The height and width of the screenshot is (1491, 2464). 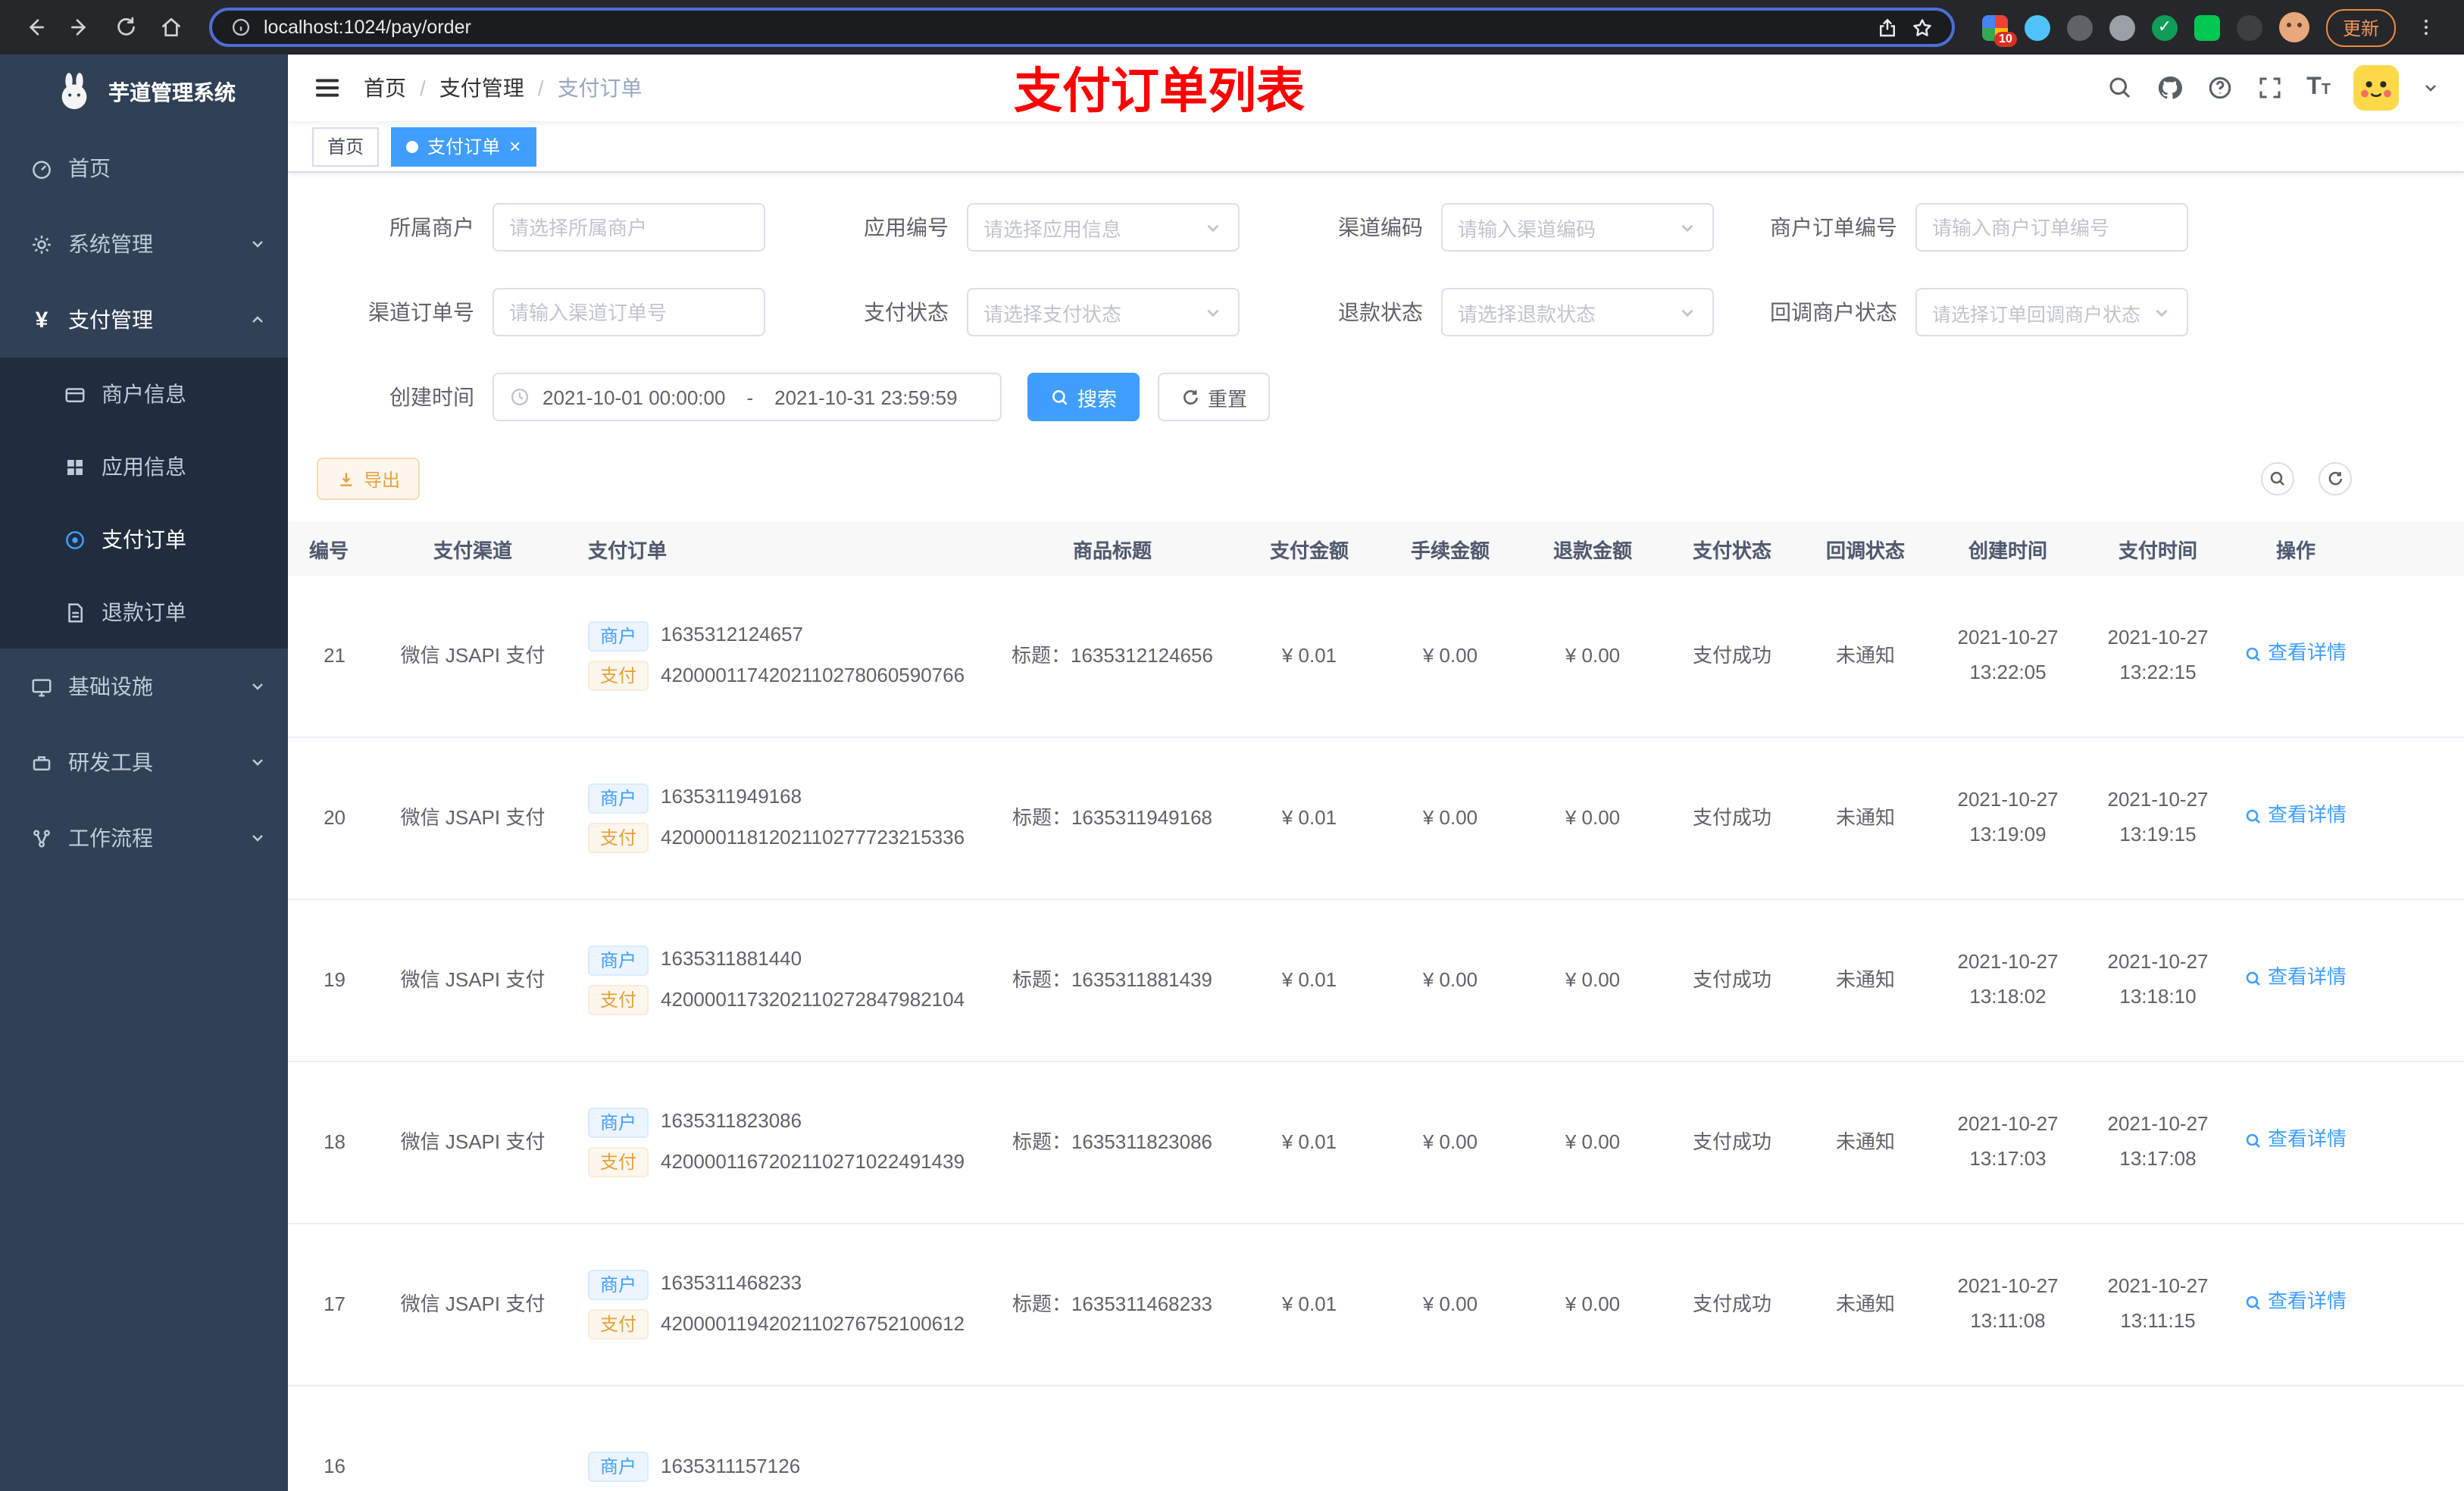 What do you see at coordinates (2157, 550) in the screenshot?
I see `column-header: 支付时间` at bounding box center [2157, 550].